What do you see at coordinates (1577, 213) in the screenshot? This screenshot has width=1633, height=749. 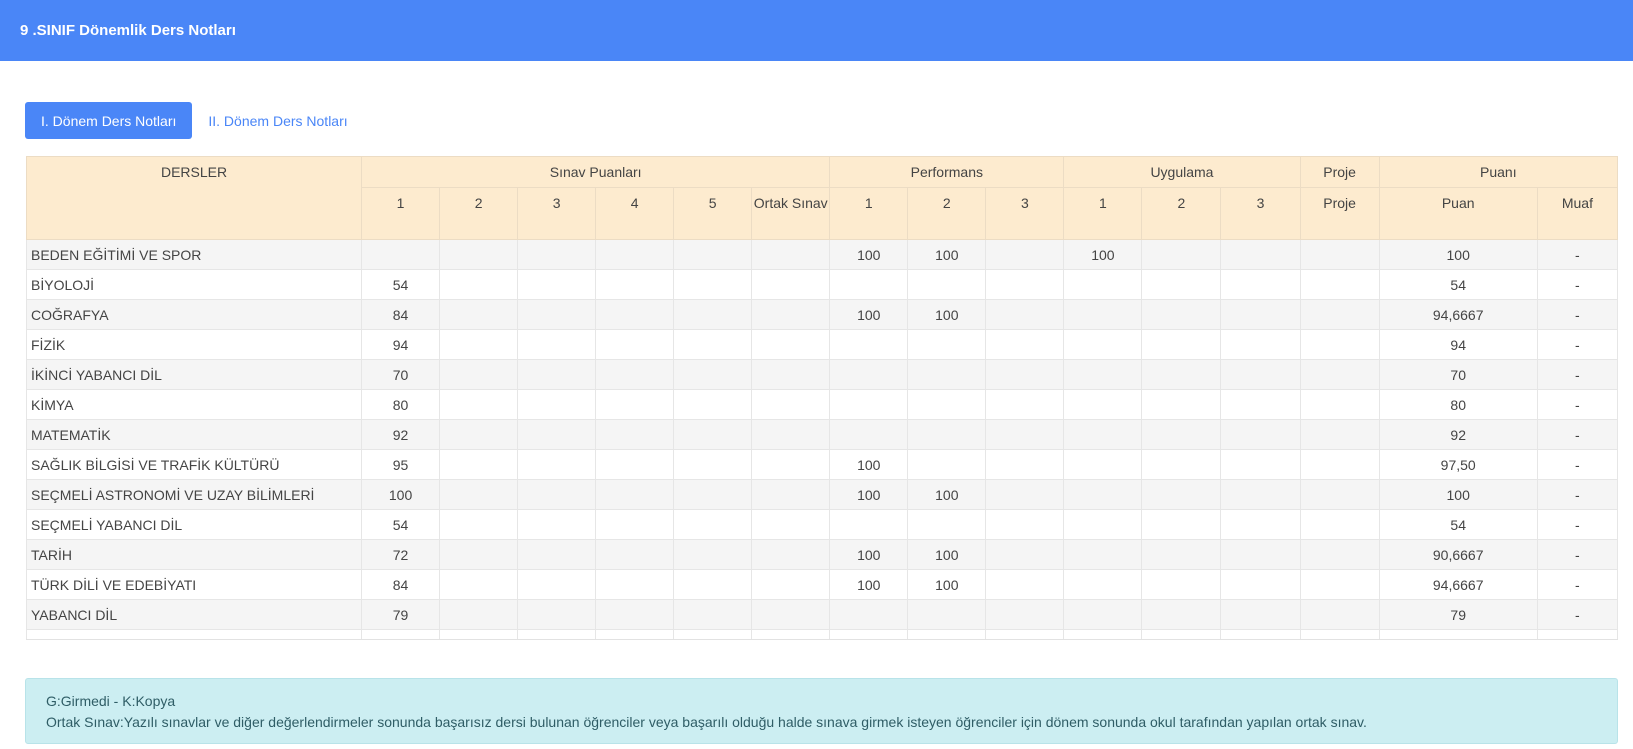 I see `subheader-exempt: Muaf` at bounding box center [1577, 213].